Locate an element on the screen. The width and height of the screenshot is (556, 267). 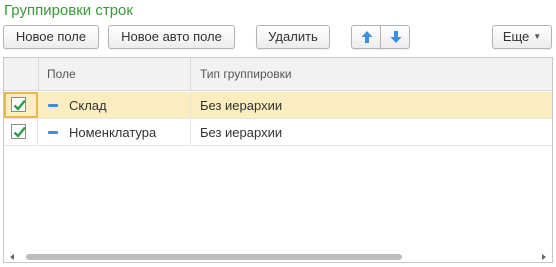
arrow-down-icon is located at coordinates (396, 37).